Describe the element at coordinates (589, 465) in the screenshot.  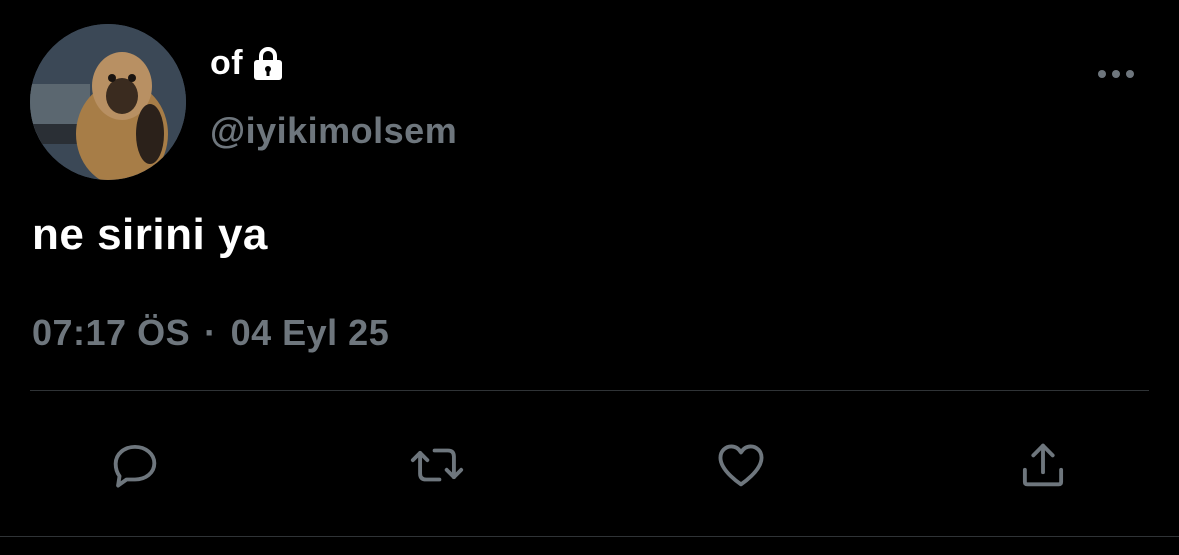
I see `tweet-actions` at that location.